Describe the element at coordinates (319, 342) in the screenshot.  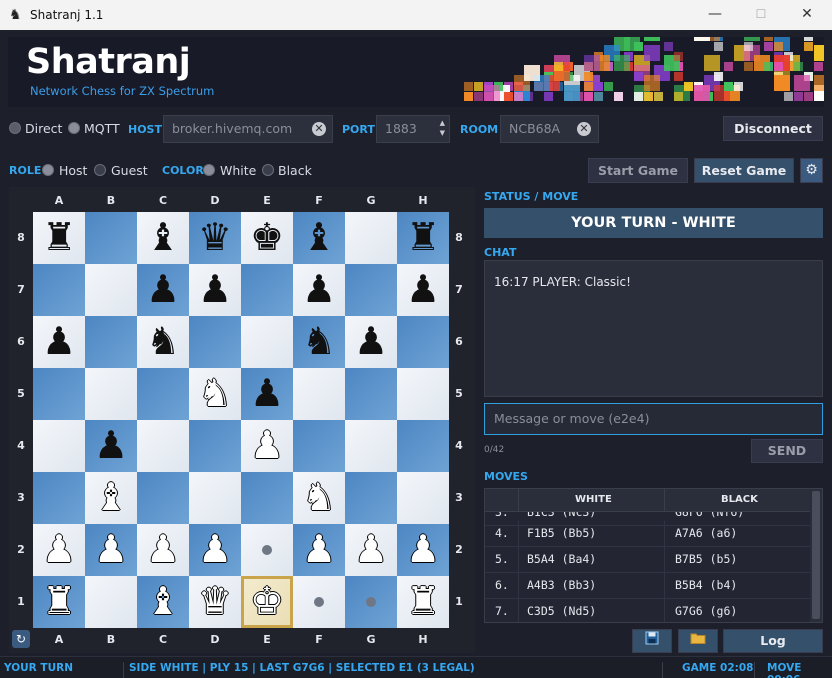
I see `square-f6: ♞` at that location.